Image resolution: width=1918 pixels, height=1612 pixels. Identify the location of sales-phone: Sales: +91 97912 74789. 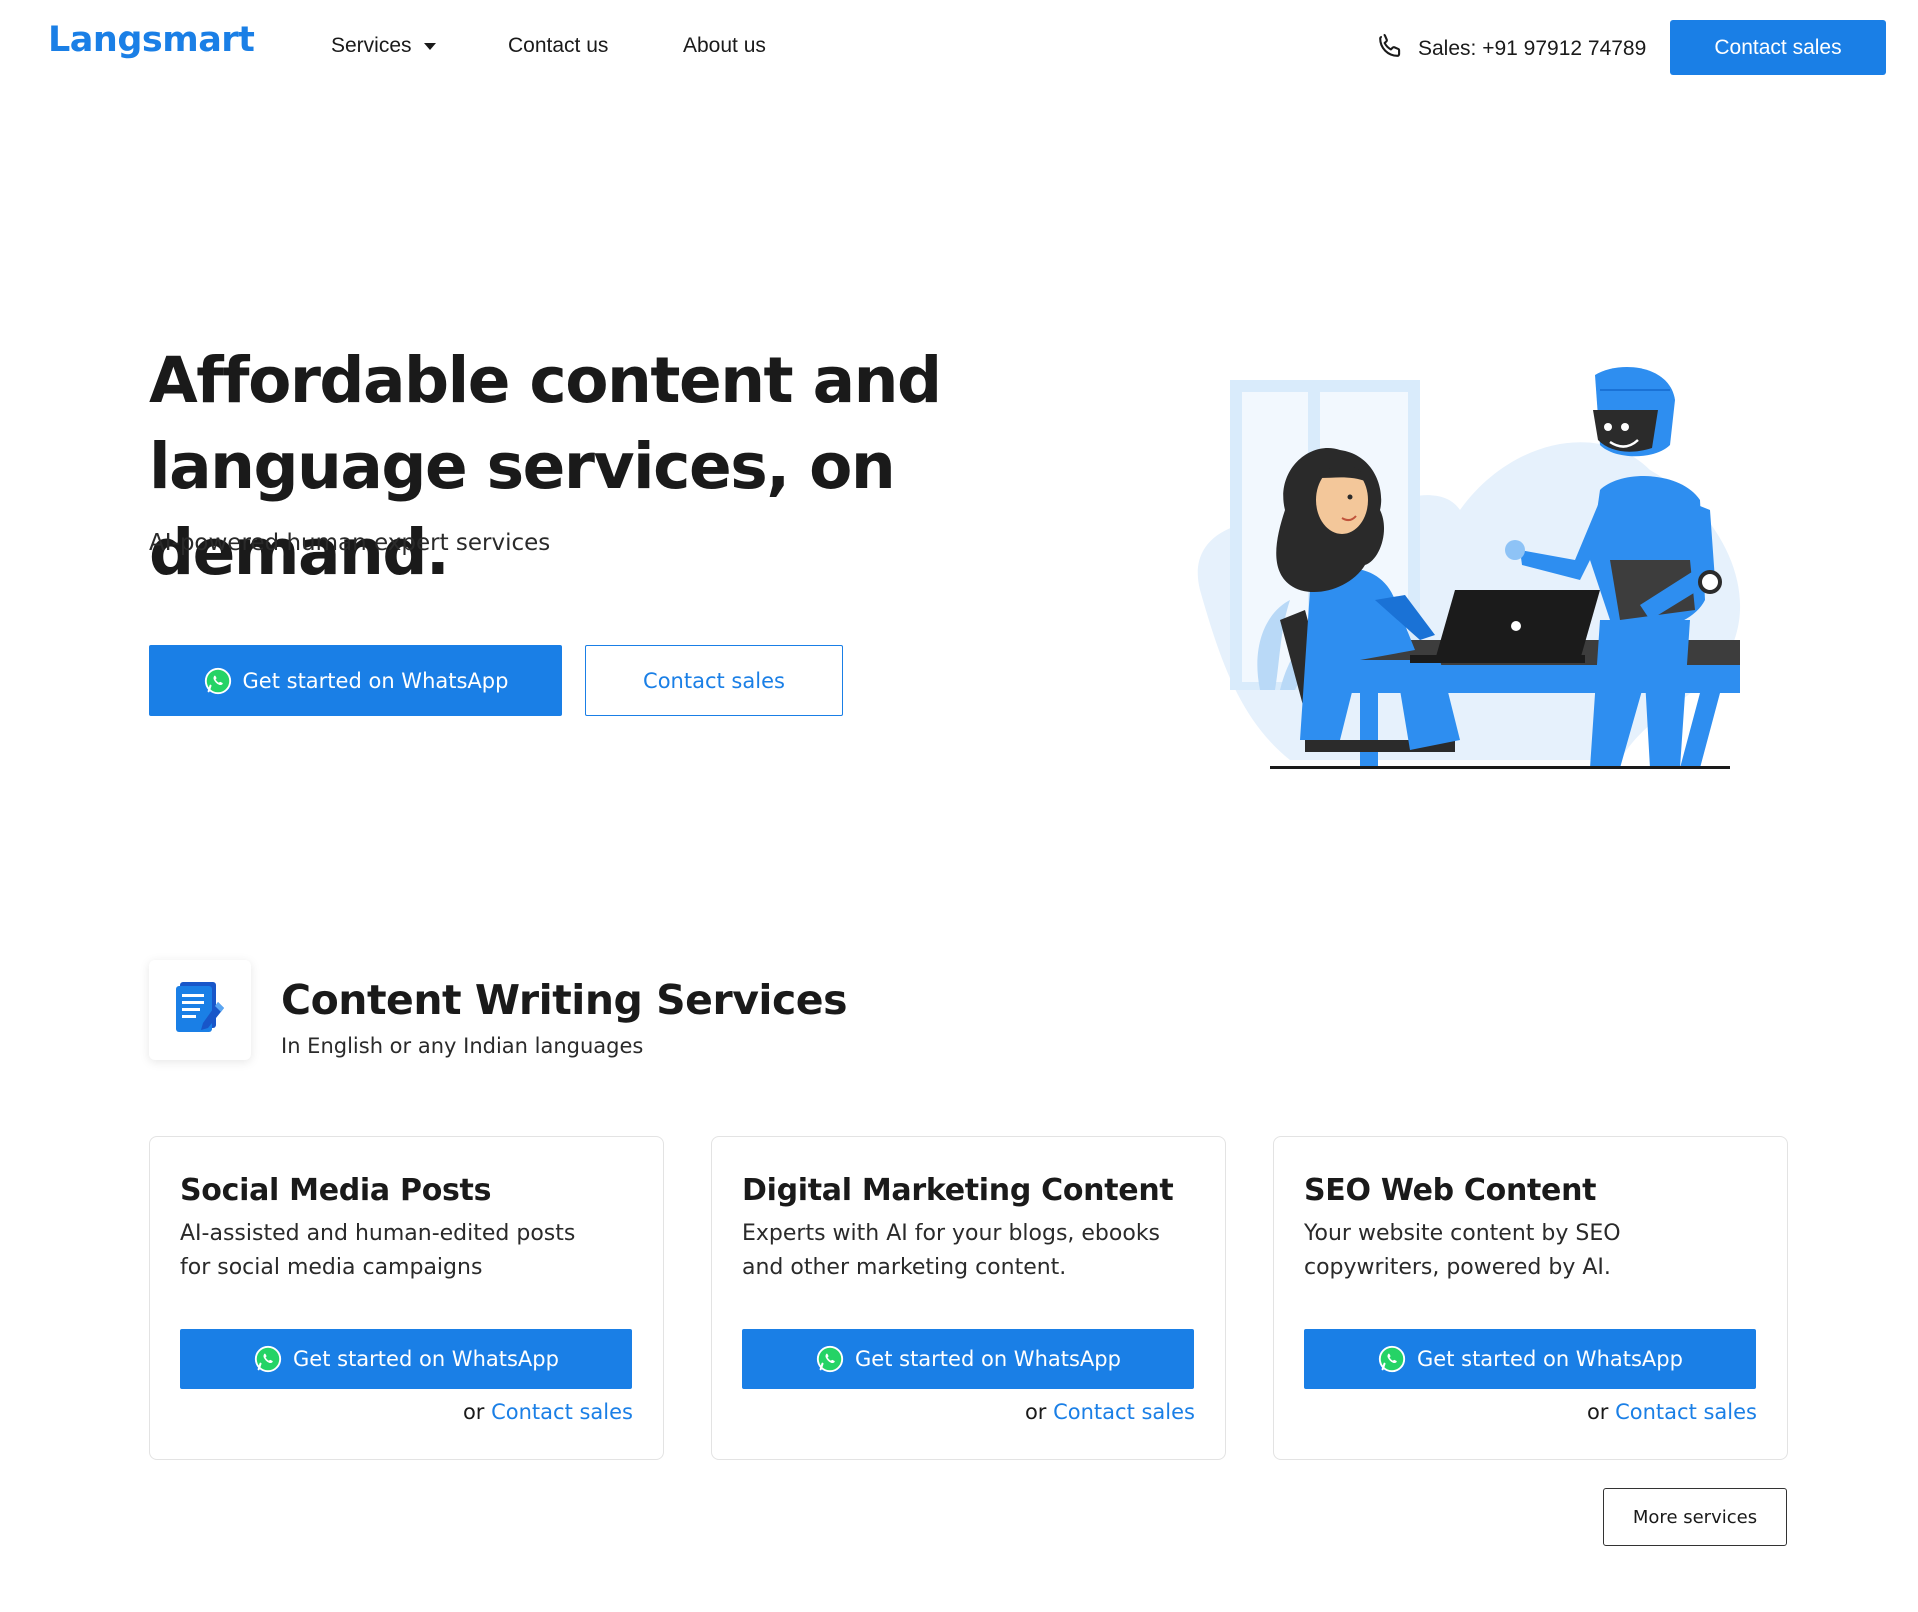
(1511, 49).